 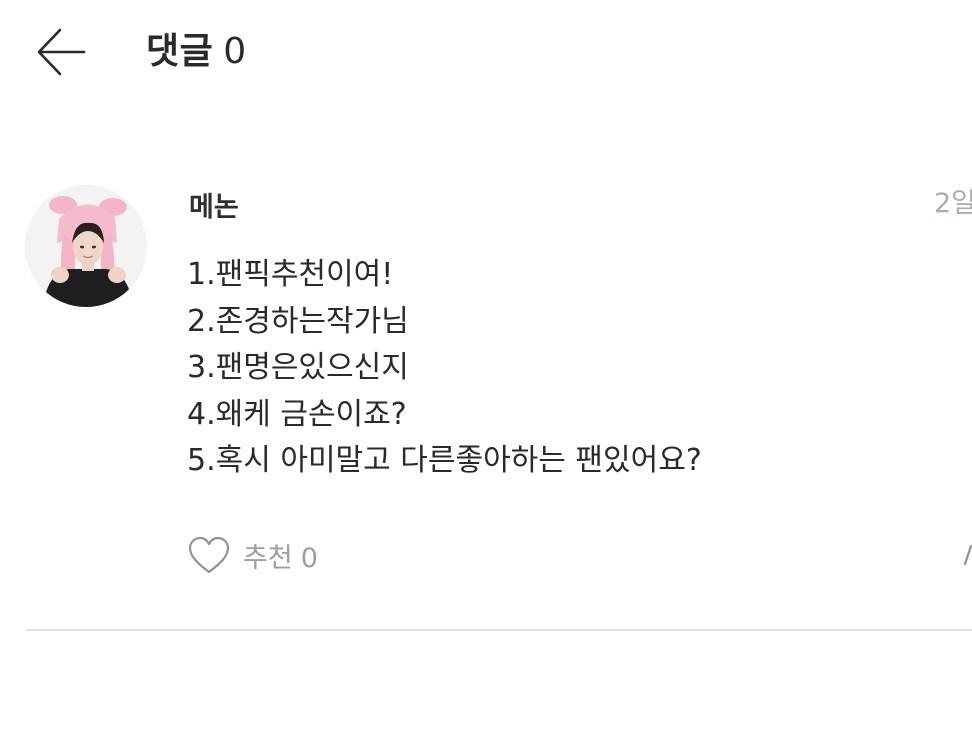 I want to click on comment-line: 2.존경하는작가님, so click(x=298, y=321).